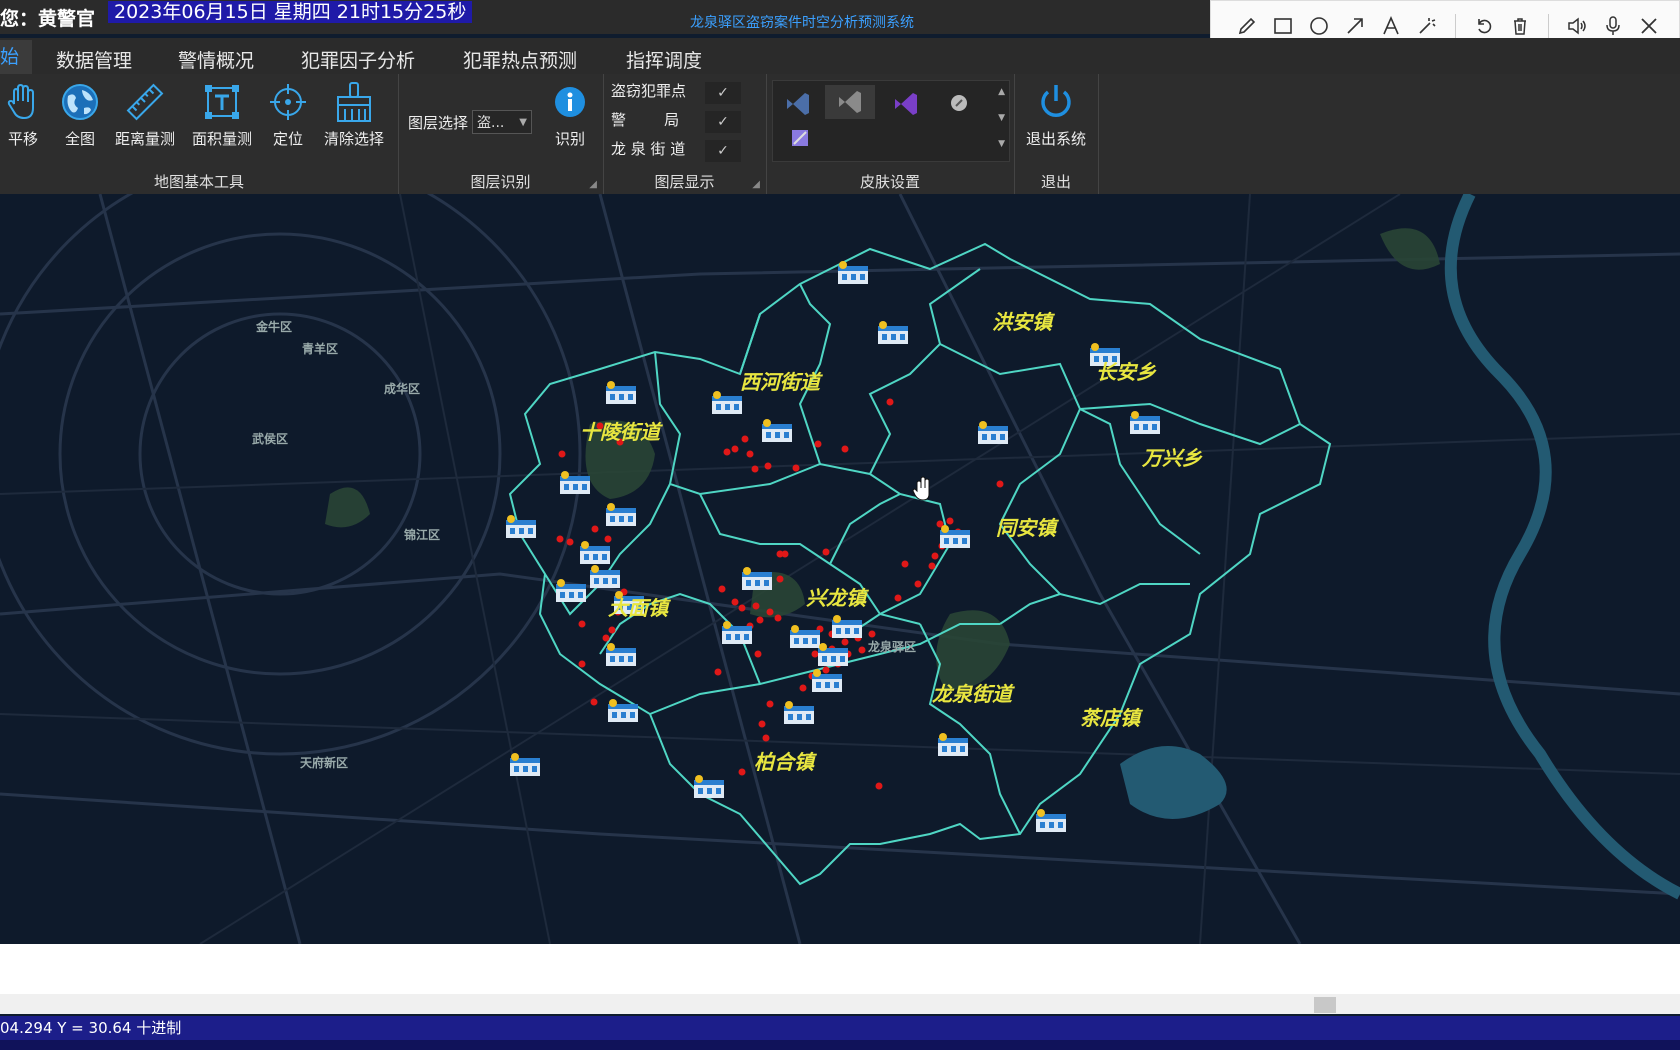  What do you see at coordinates (1026, 528) in the screenshot?
I see `district-label: 同安镇` at bounding box center [1026, 528].